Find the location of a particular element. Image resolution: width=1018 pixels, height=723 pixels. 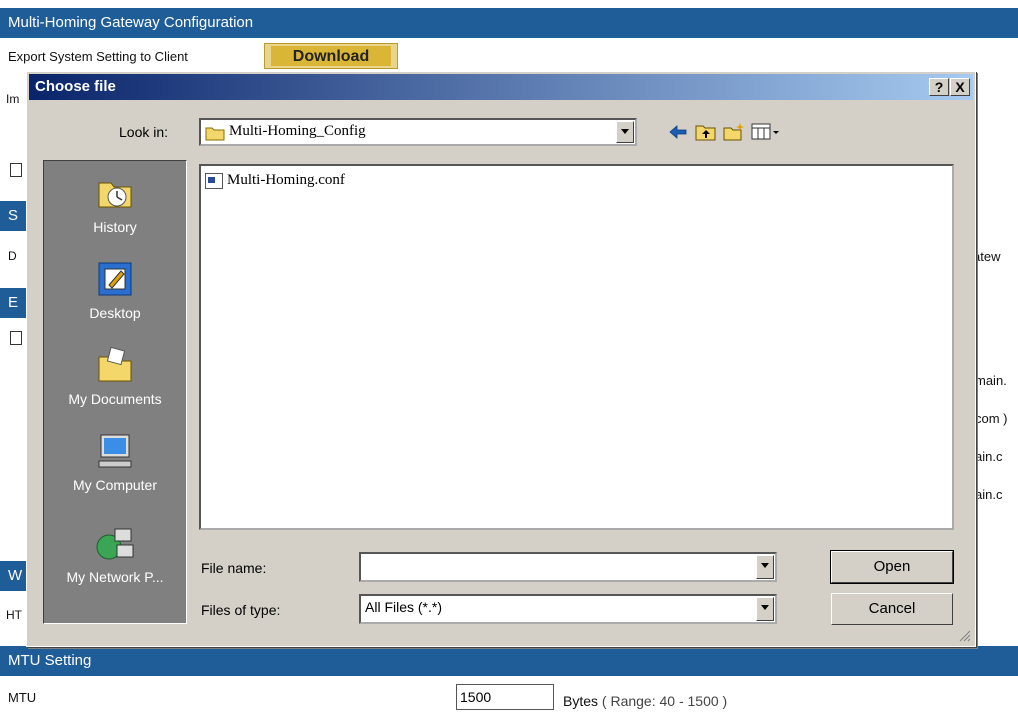

download-label: Download is located at coordinates (331, 56).